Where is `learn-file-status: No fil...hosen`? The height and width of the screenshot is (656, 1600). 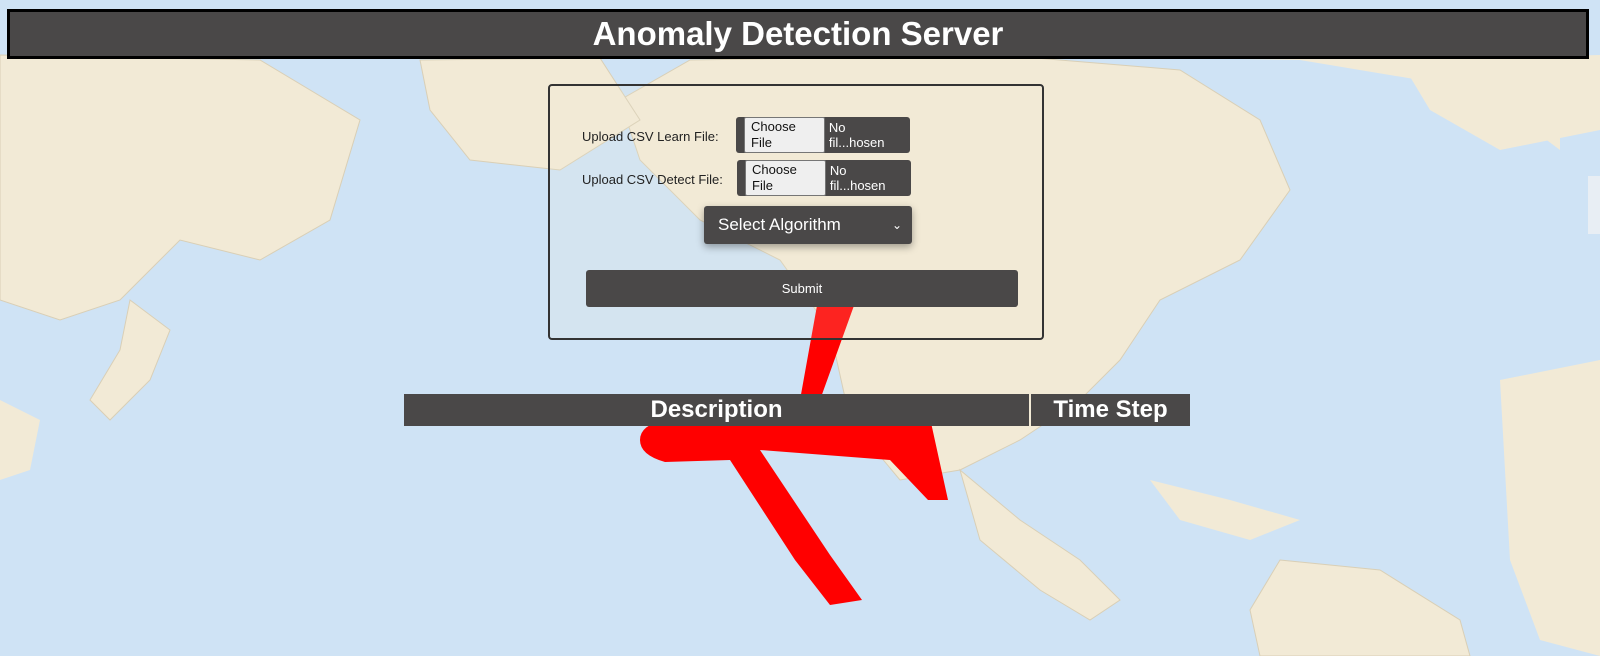 learn-file-status: No fil...hosen is located at coordinates (856, 135).